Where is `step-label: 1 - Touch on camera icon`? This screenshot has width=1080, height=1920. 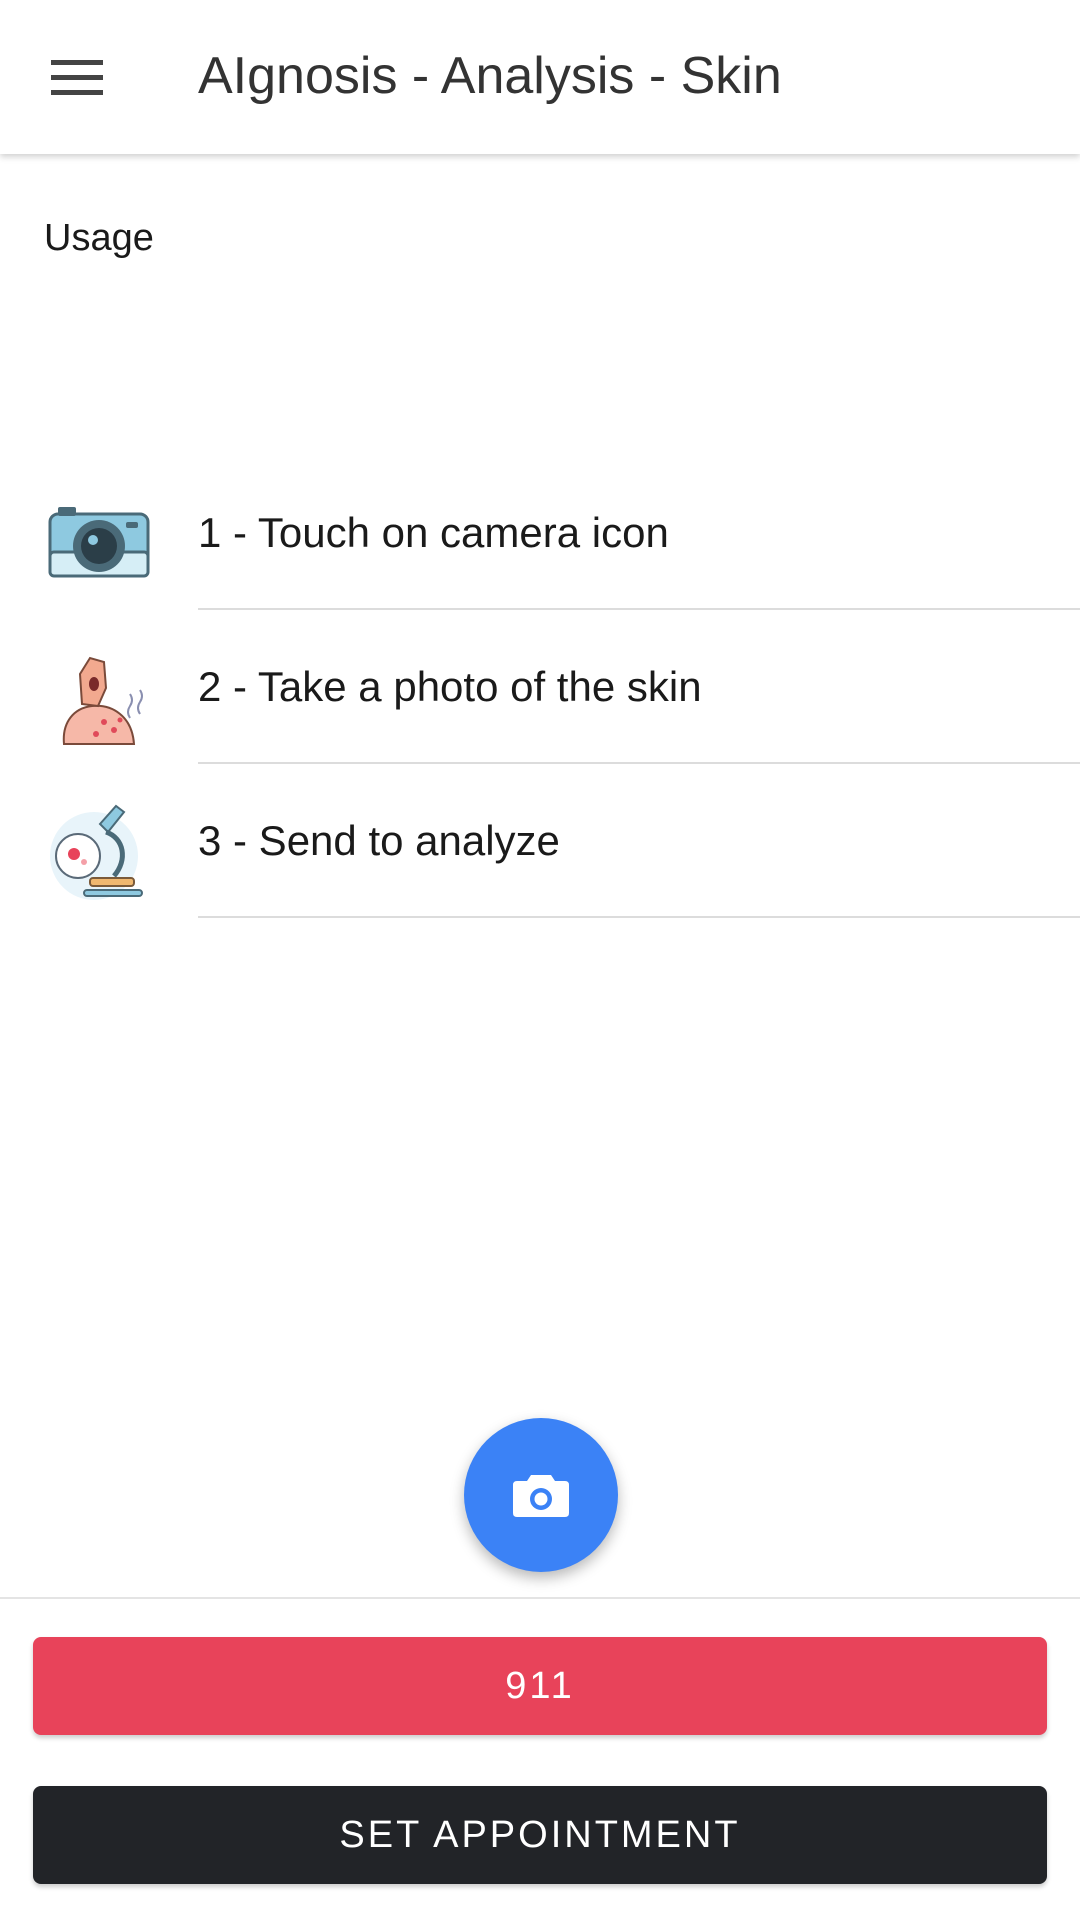
step-label: 1 - Touch on camera icon is located at coordinates (433, 532).